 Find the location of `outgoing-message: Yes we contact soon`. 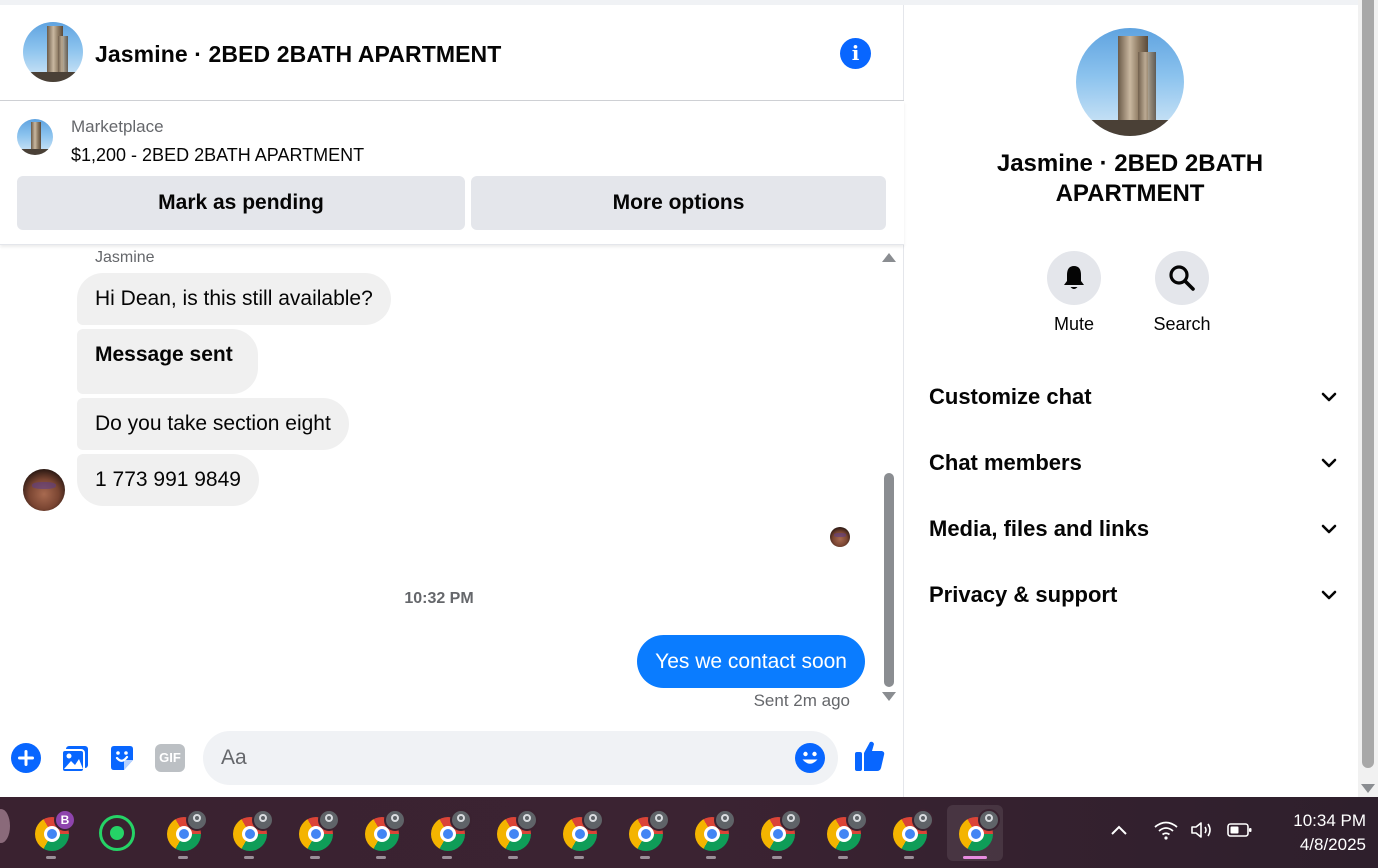

outgoing-message: Yes we contact soon is located at coordinates (751, 661).